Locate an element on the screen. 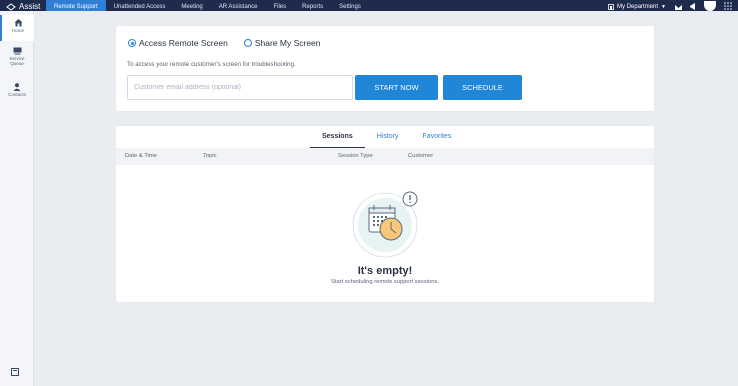  access-remote-screen-radio: Access Remote Screen is located at coordinates (178, 43).